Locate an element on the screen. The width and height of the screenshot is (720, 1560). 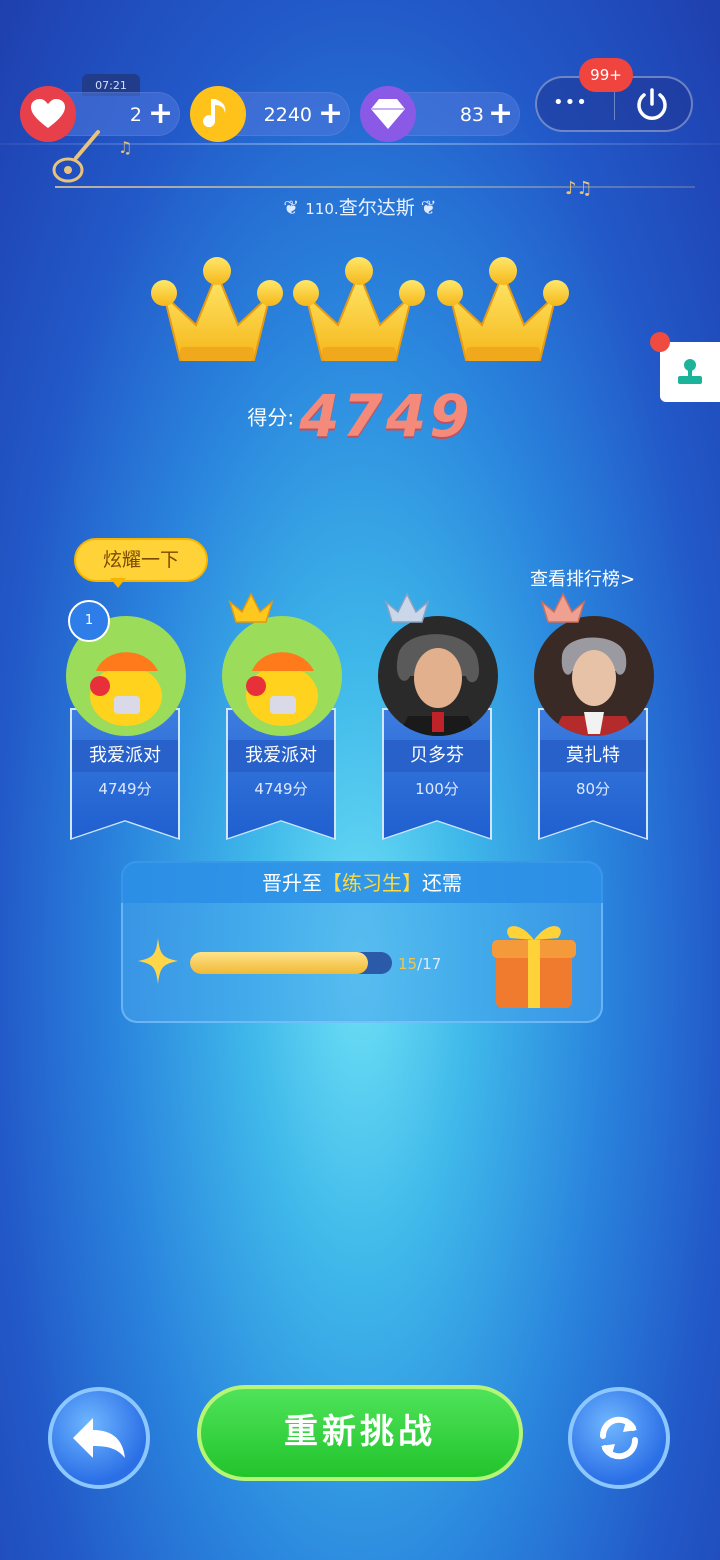
leaderboard-player: 贝多芬 100分 is located at coordinates (438, 716).